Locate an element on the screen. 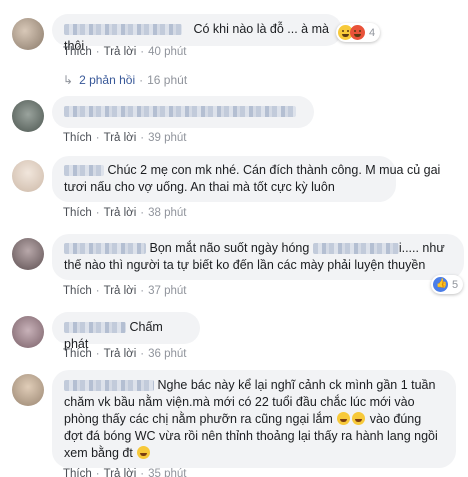 Image resolution: width=468 pixels, height=477 pixels. timestamp: 36 phút is located at coordinates (167, 354).